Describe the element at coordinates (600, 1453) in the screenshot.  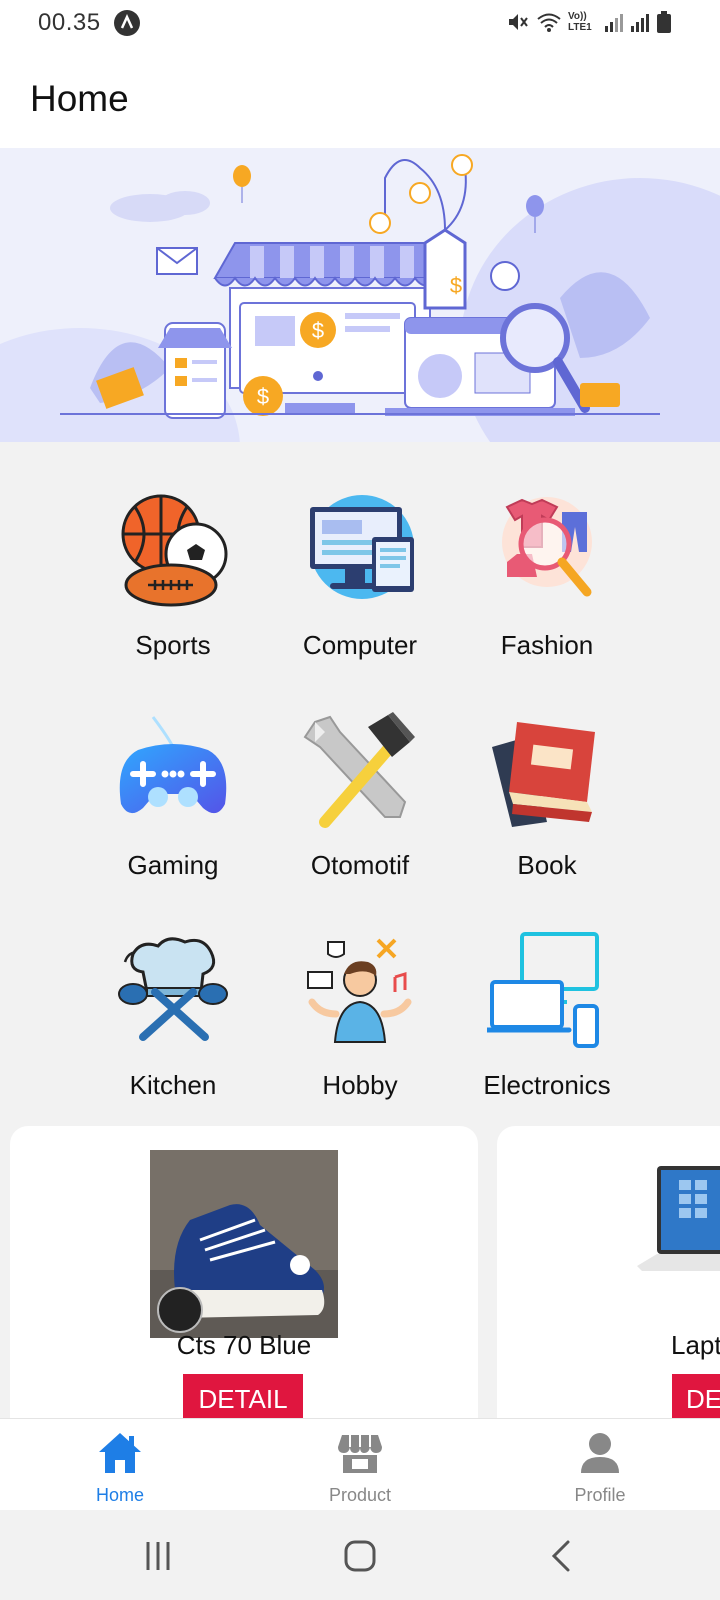
I see `person-icon` at that location.